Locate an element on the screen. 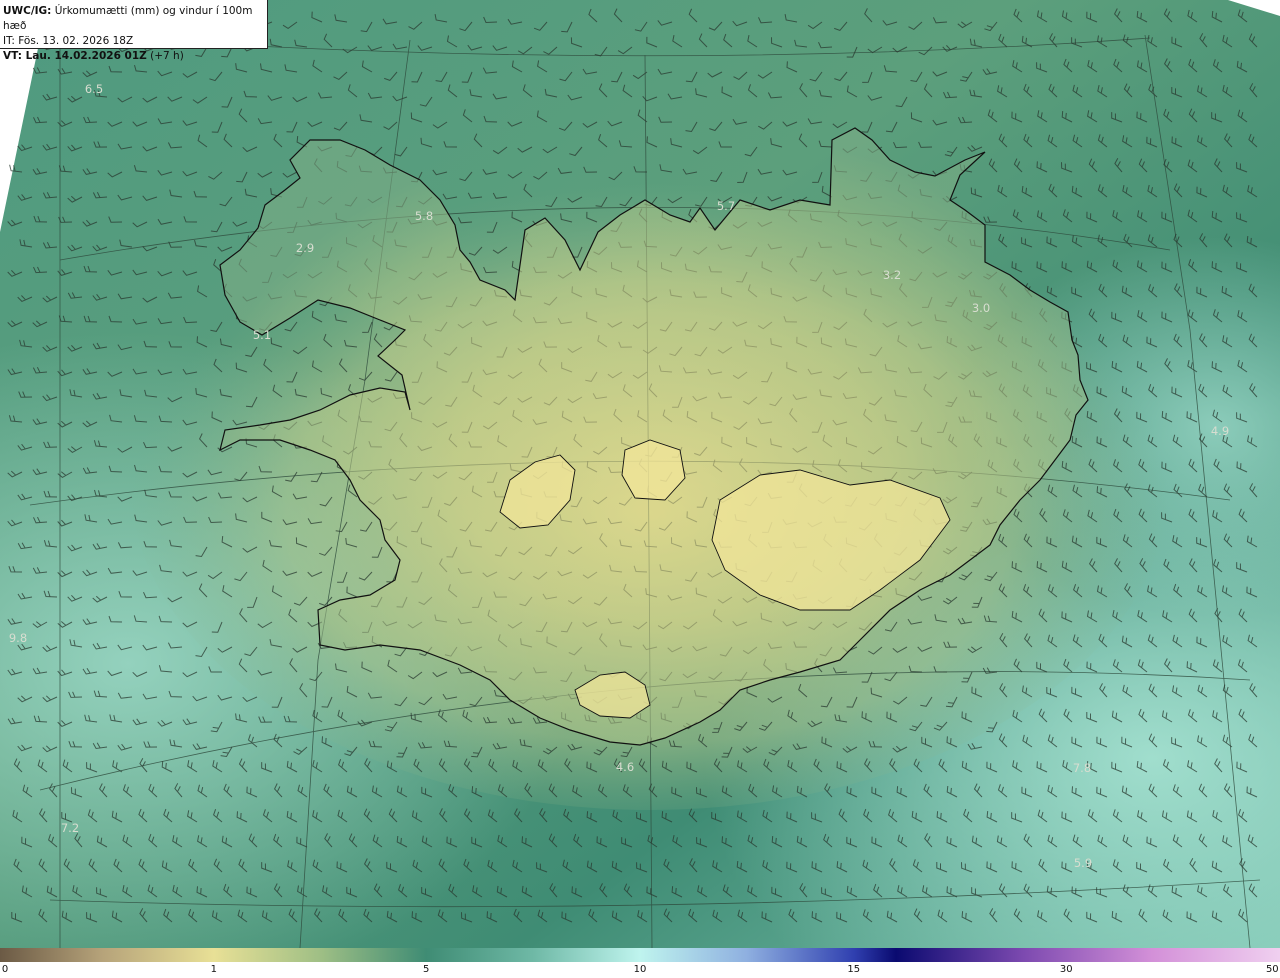 This screenshot has width=1280, height=978. map-value-label: 6.5 is located at coordinates (94, 89).